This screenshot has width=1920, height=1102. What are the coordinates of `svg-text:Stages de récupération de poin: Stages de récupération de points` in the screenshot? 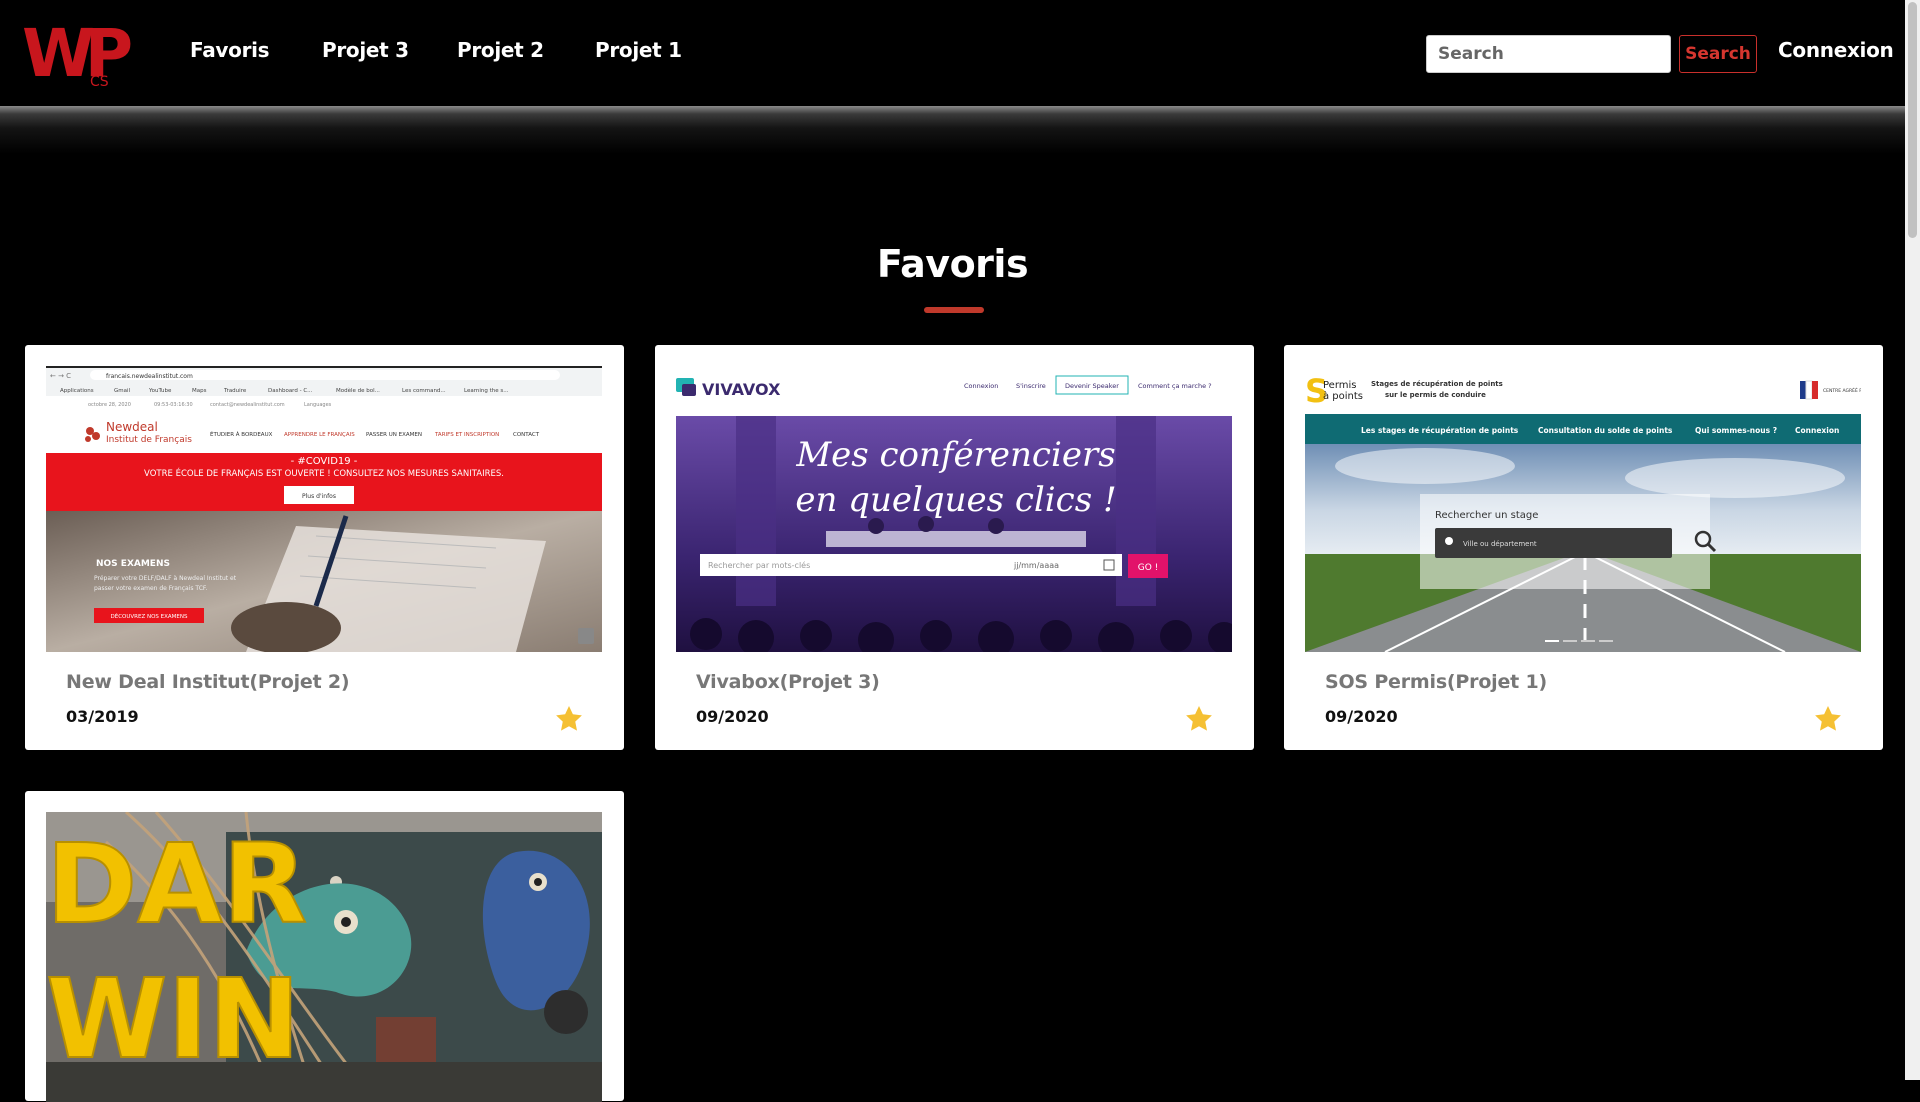 It's located at (1437, 384).